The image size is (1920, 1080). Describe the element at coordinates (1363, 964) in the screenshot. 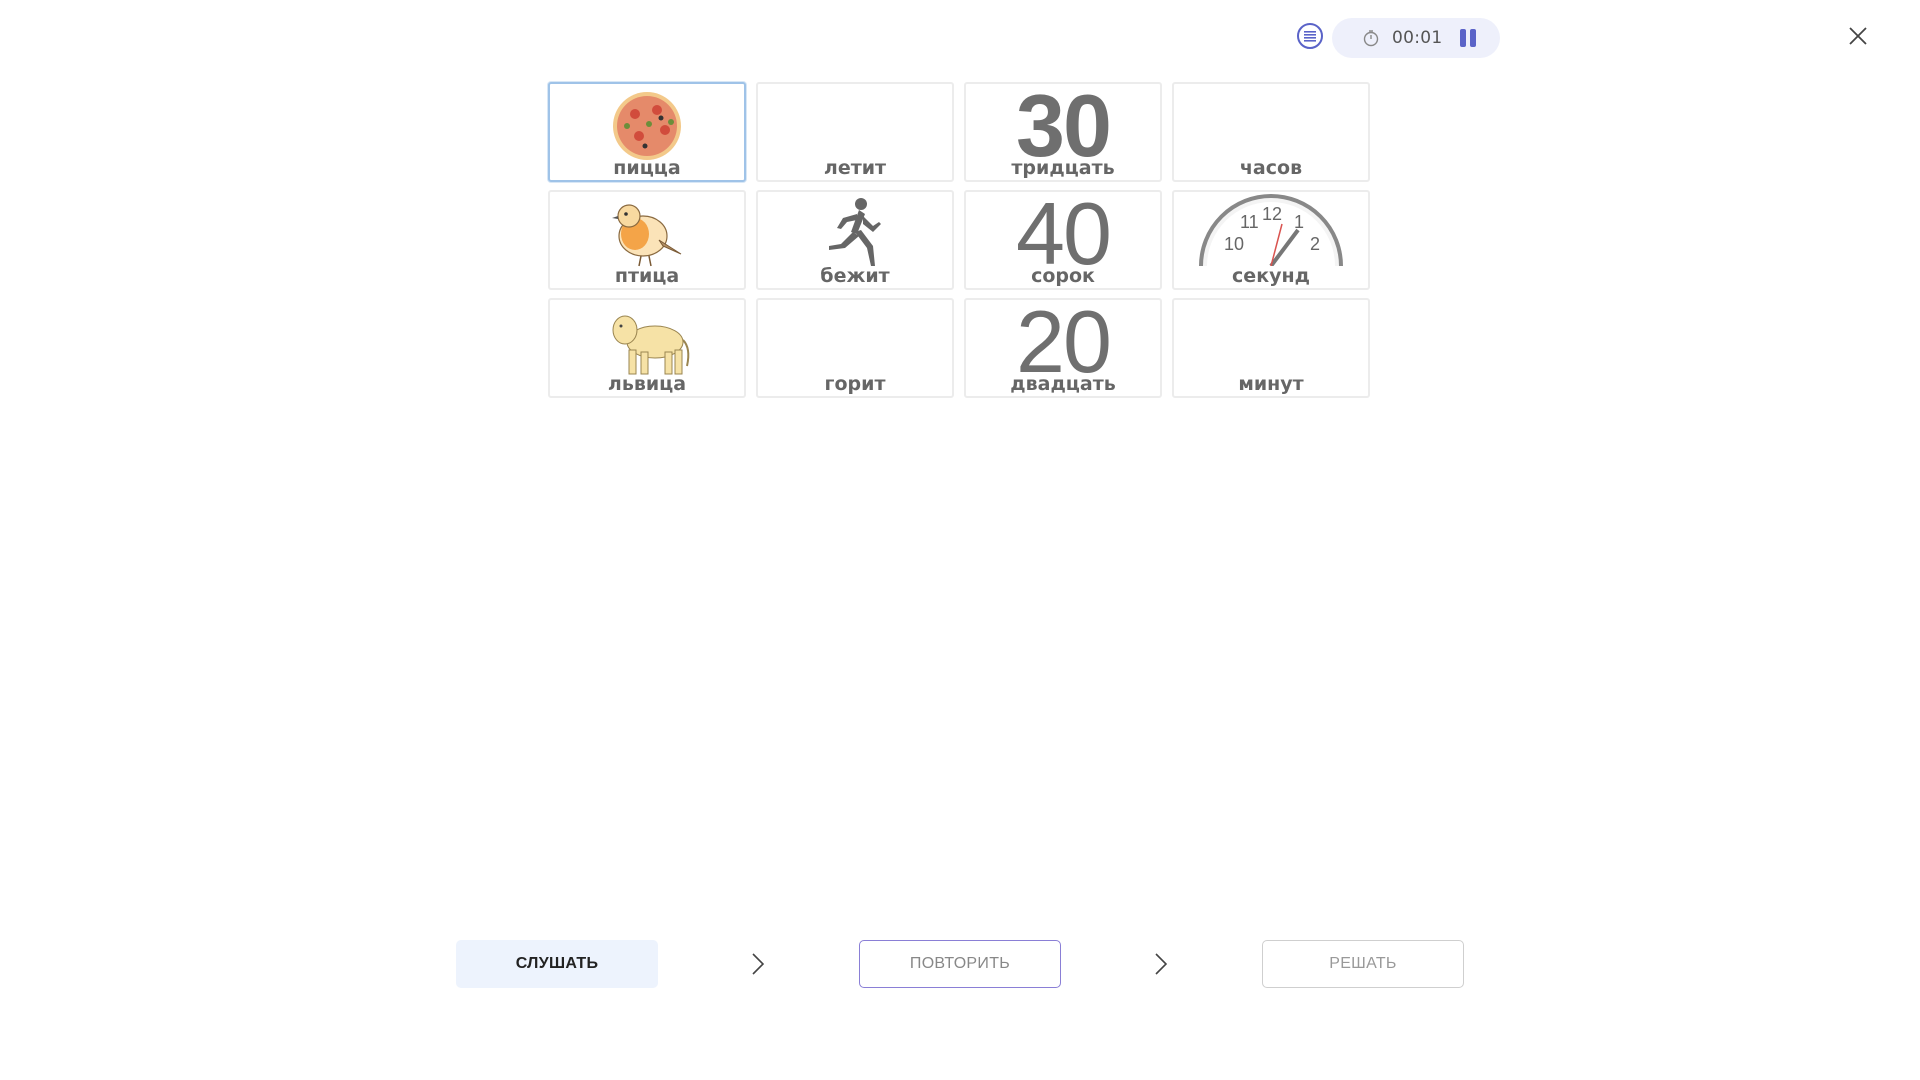

I see `solve-button: РЕШАТЬ` at that location.